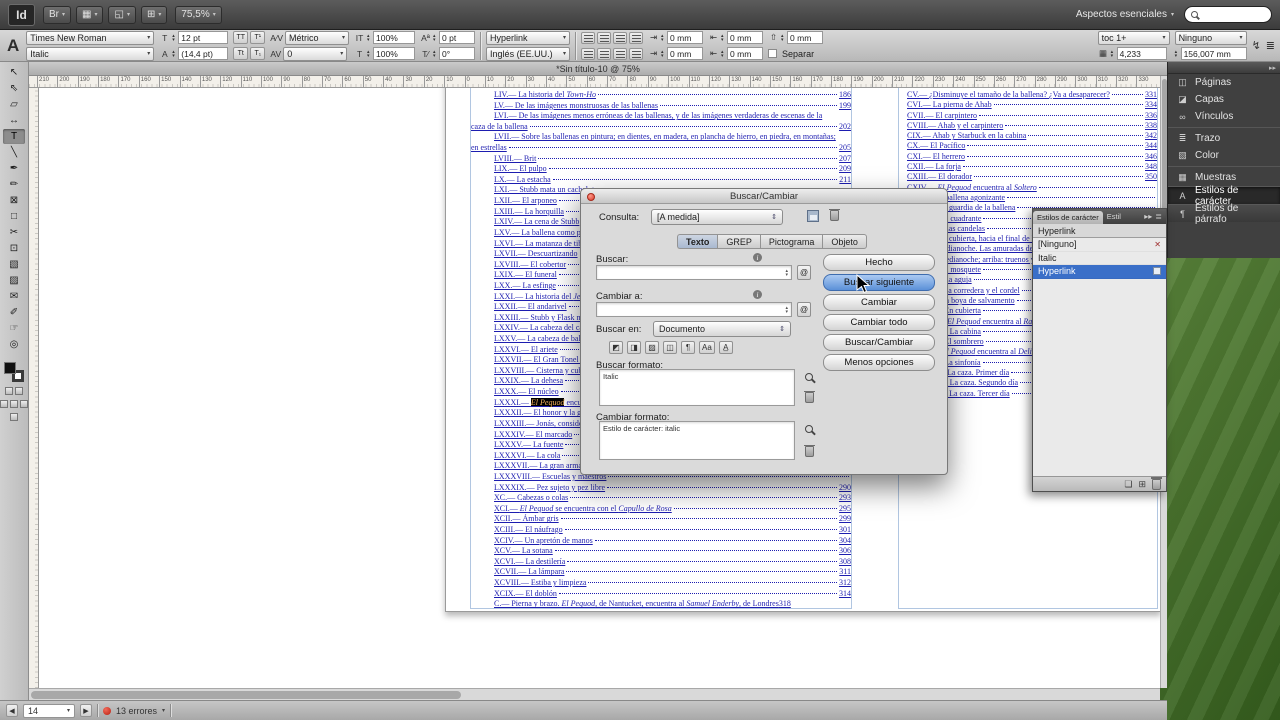  I want to click on bridge-icon: Br ▾, so click(57, 14).